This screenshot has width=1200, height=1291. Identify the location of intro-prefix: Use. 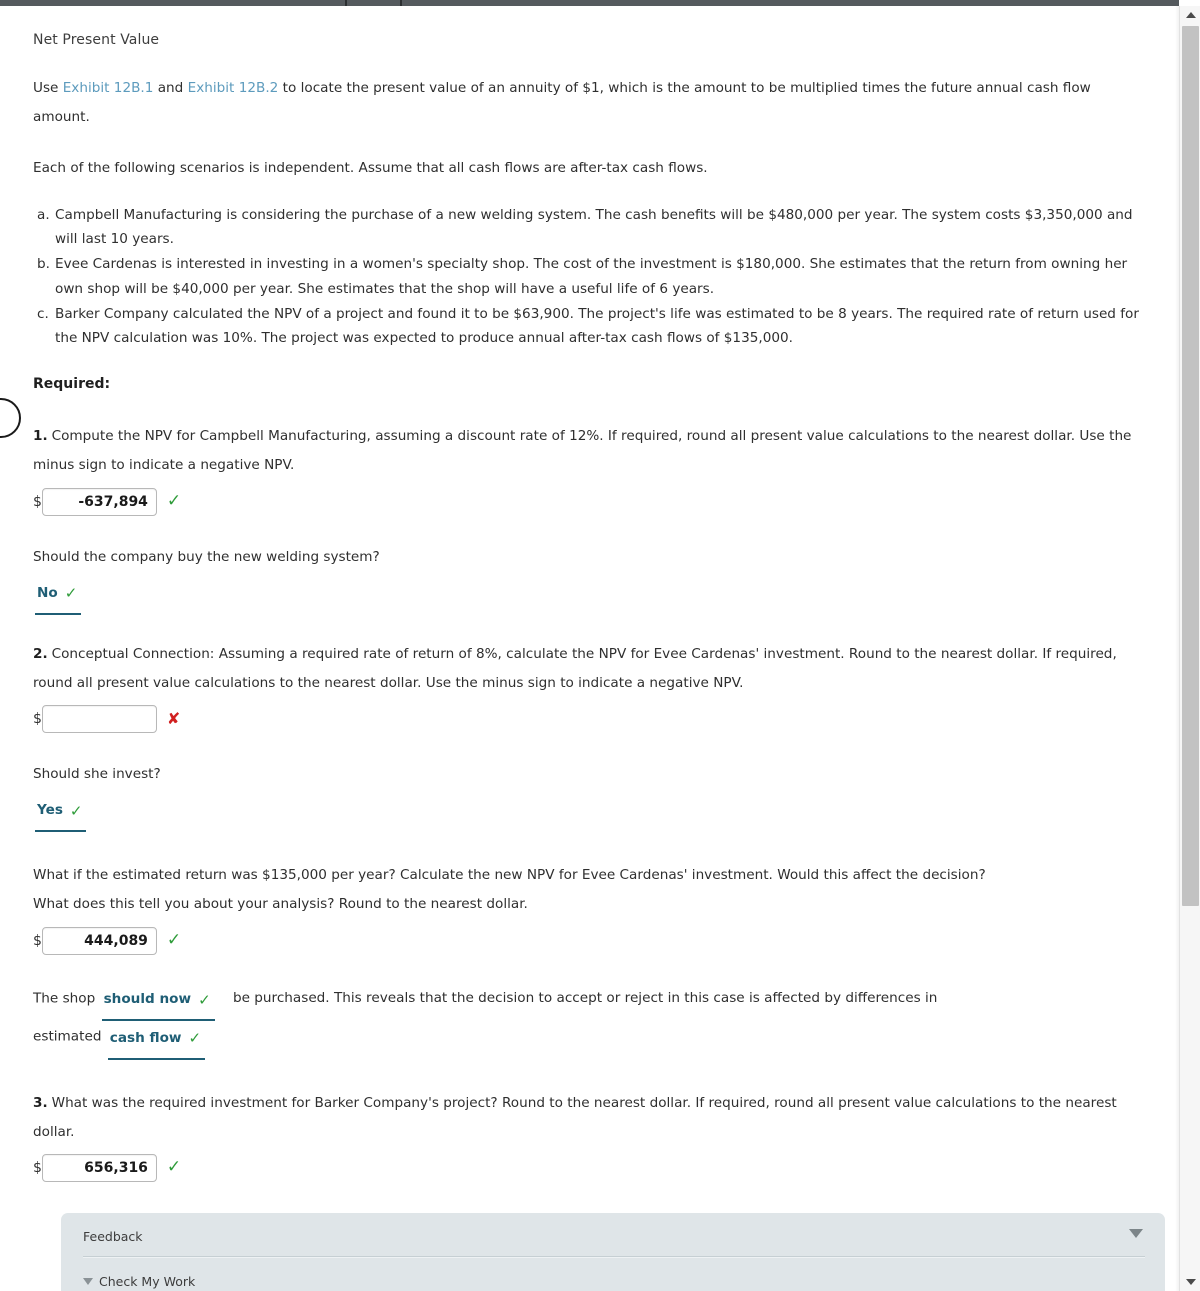
(48, 88).